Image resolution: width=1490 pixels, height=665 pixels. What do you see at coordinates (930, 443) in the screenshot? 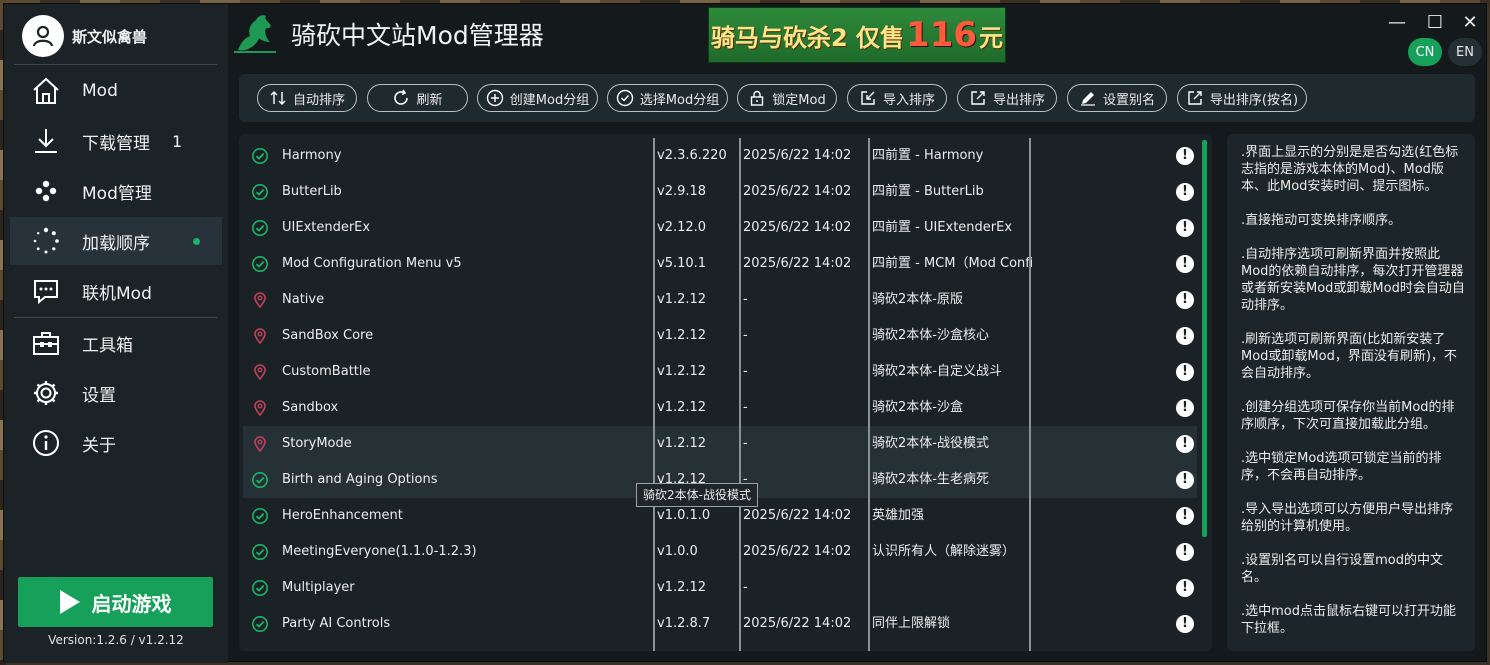
I see `mod-description: 骑砍2本体-战役模式` at bounding box center [930, 443].